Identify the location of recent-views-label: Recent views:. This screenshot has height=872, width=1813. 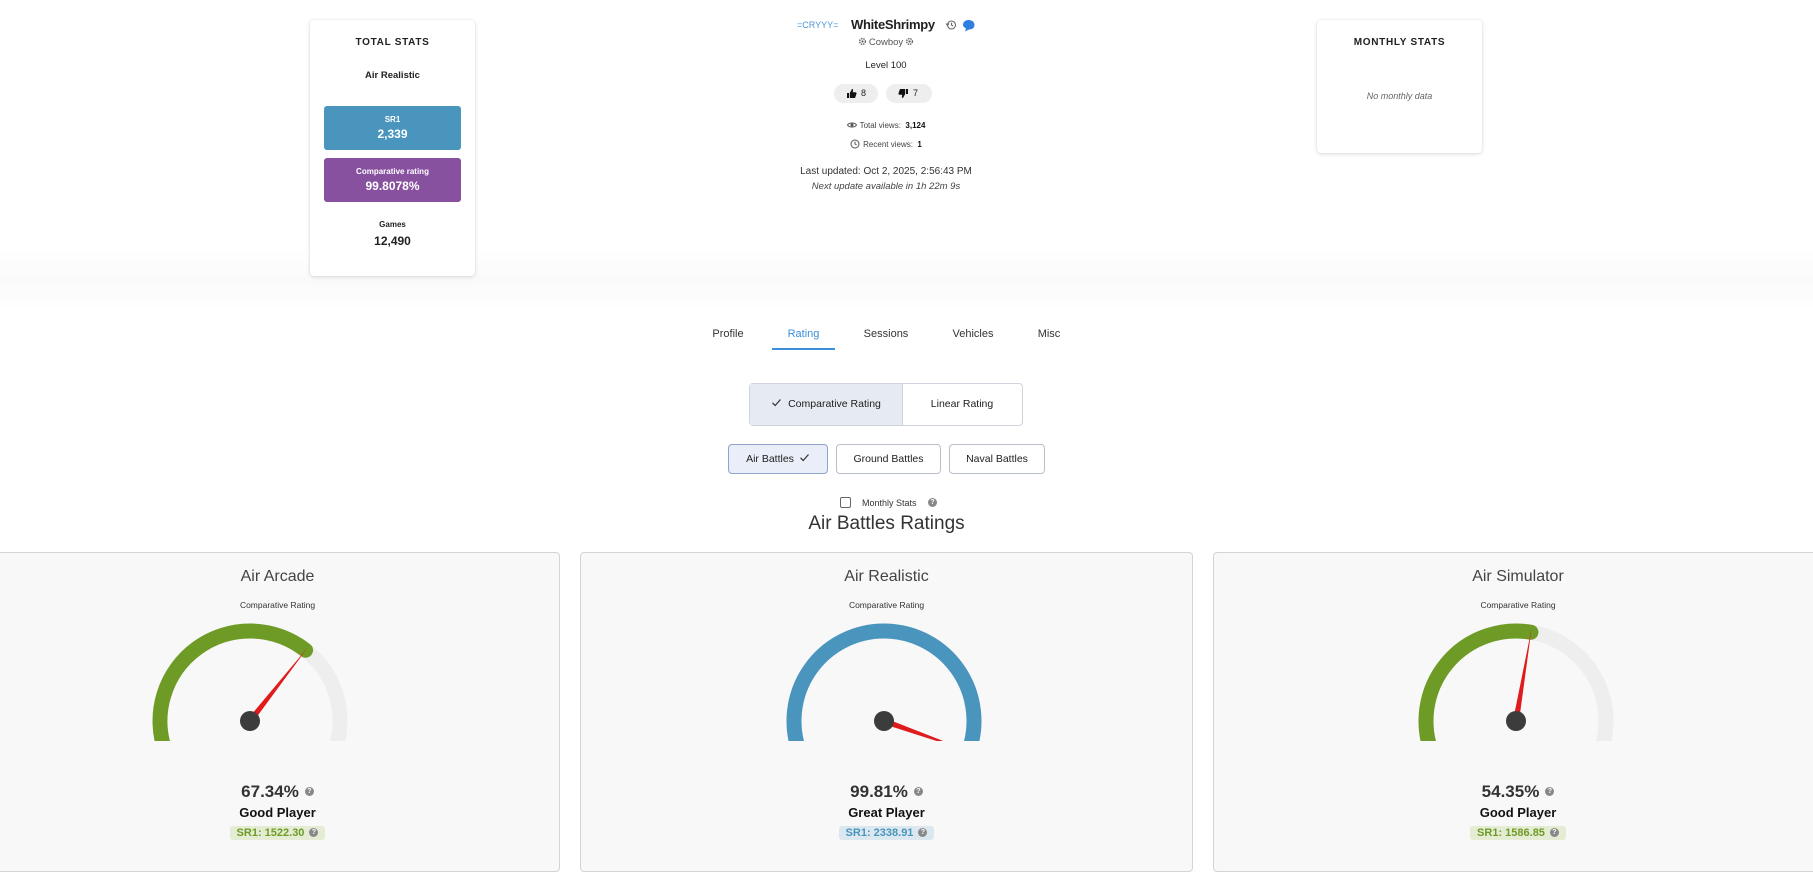
(888, 144).